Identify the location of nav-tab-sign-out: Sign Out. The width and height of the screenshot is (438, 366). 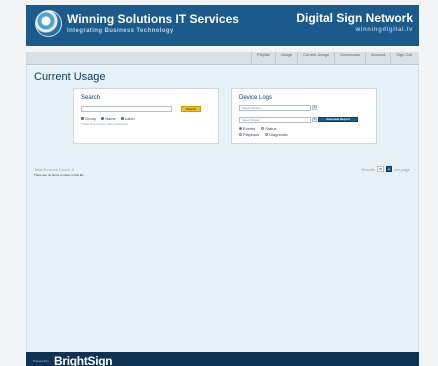
(403, 58).